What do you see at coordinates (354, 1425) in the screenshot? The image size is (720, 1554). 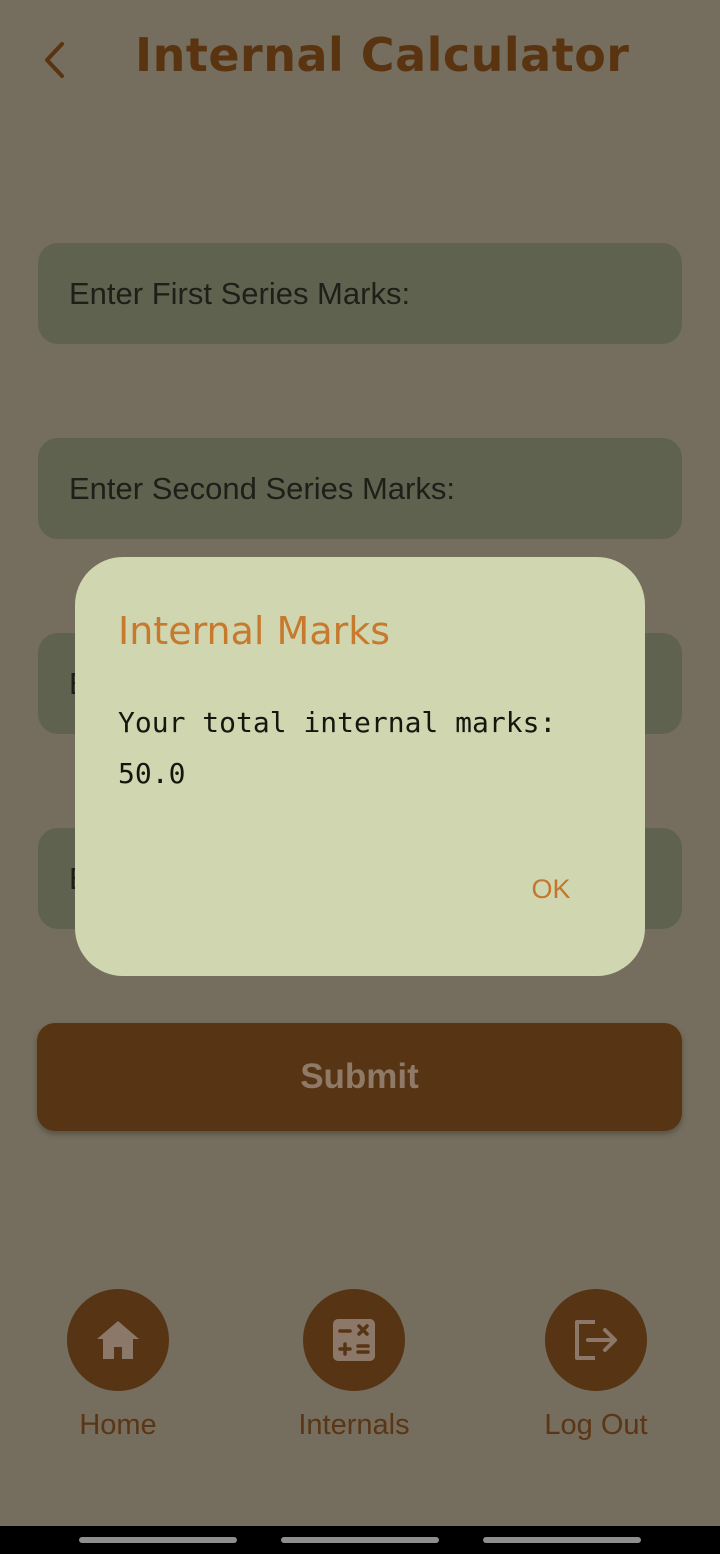 I see `nav-internals-label: Internals` at bounding box center [354, 1425].